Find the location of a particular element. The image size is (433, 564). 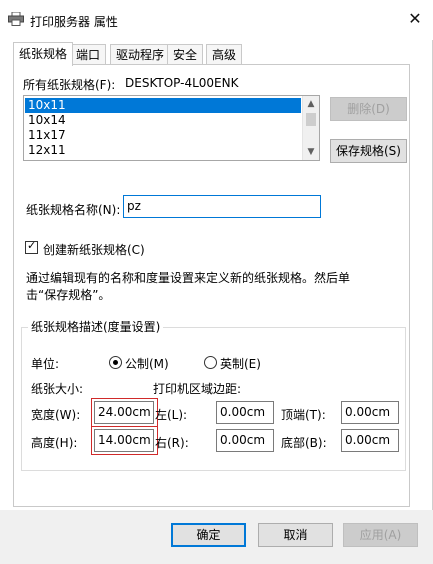

description-line-2: 击“保存规格”。 is located at coordinates (68, 295).